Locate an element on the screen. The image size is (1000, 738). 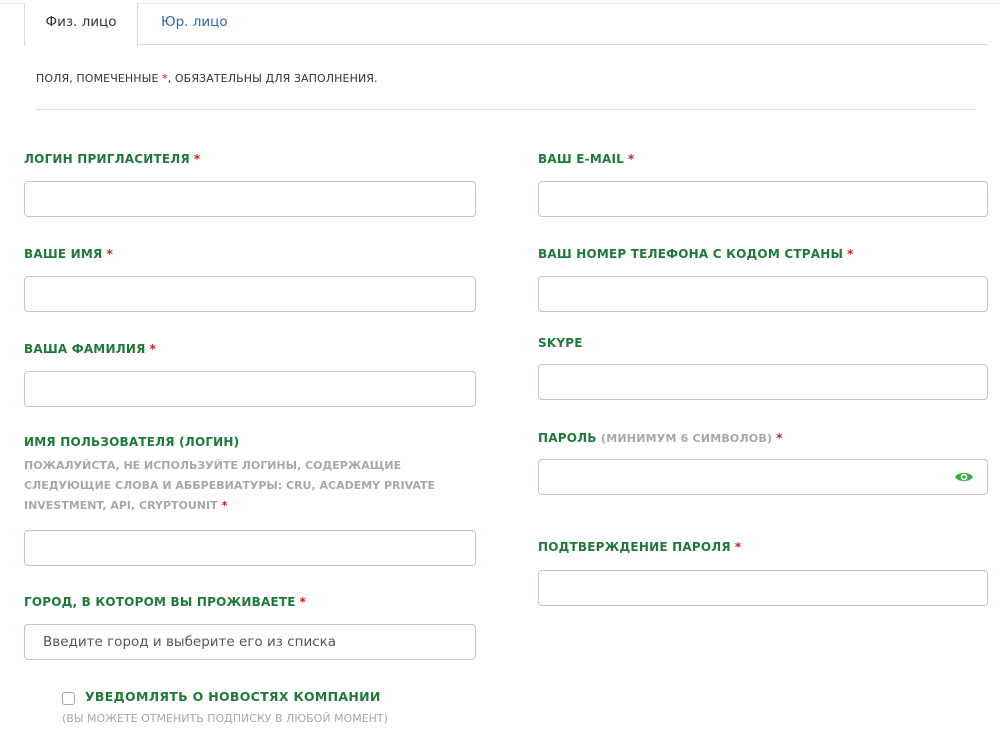
password-input is located at coordinates (763, 477).